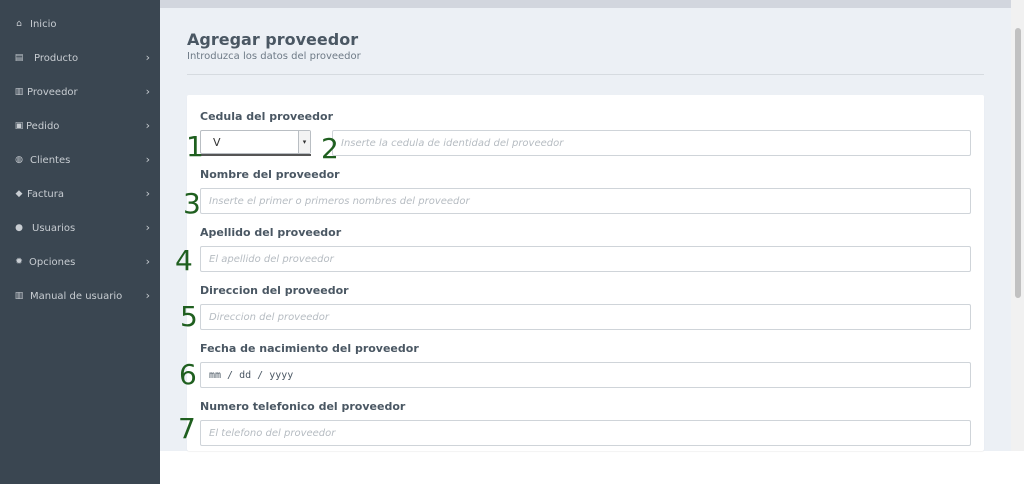 The width and height of the screenshot is (1024, 484). I want to click on sidebar-item-label: Proveedor, so click(52, 92).